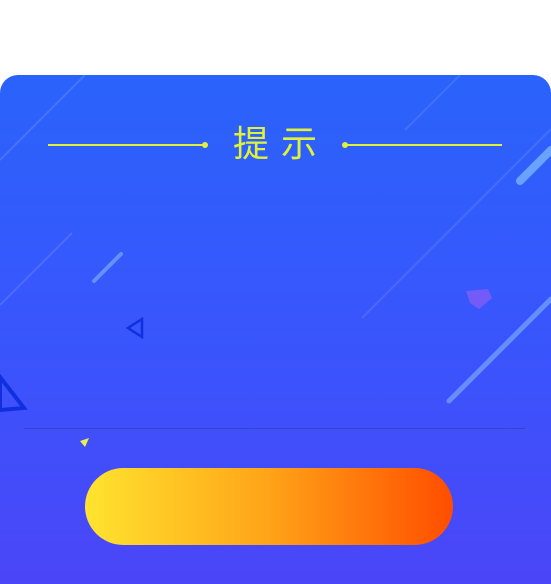 Image resolution: width=551 pixels, height=584 pixels. What do you see at coordinates (269, 506) in the screenshot?
I see `confirm-button` at bounding box center [269, 506].